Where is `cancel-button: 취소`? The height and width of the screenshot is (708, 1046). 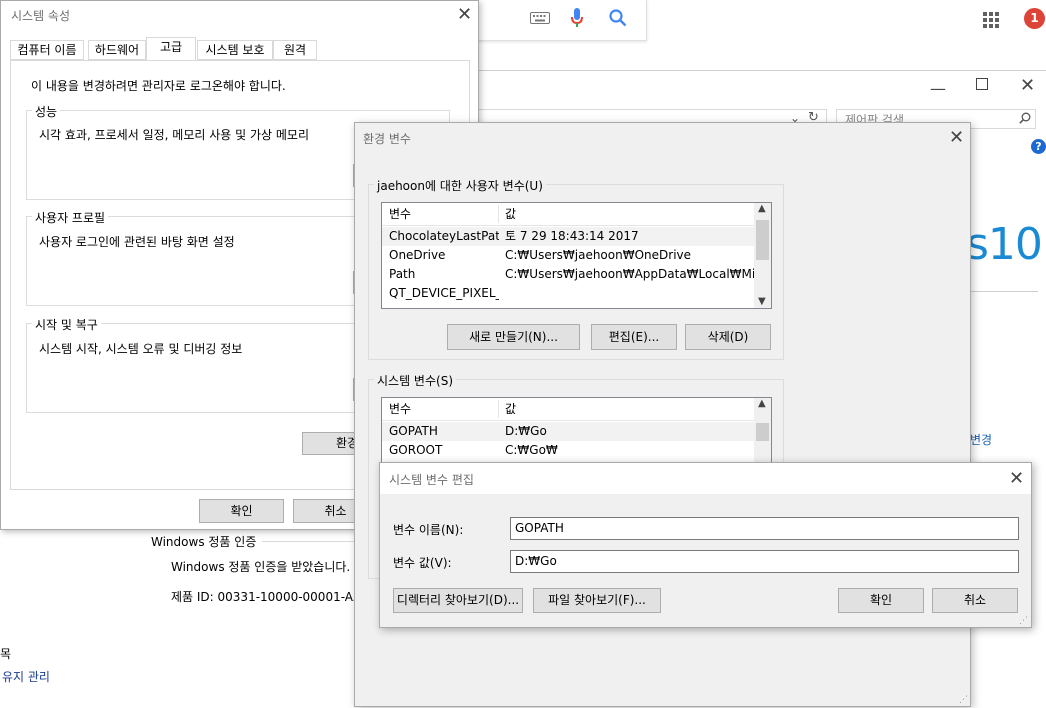 cancel-button: 취소 is located at coordinates (975, 600).